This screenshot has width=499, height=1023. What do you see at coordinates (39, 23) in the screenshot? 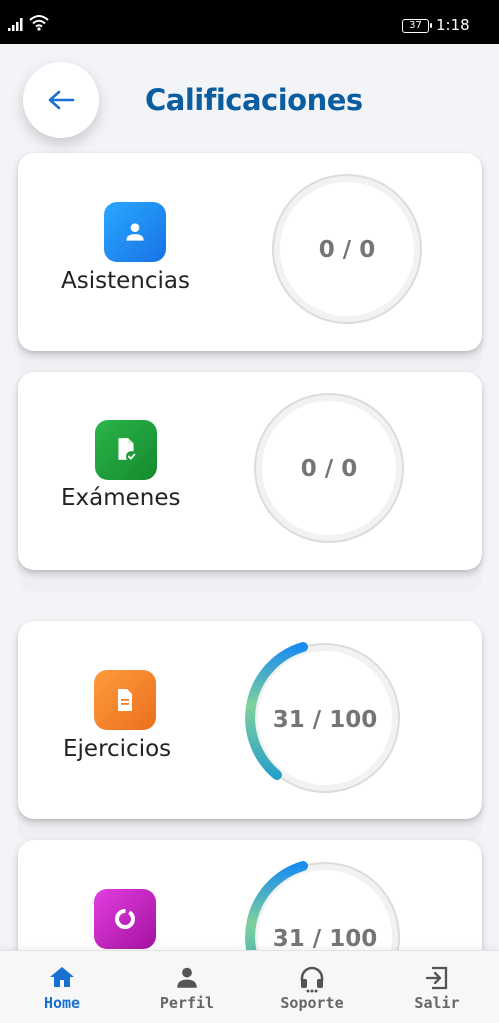
I see `wifi-icon` at bounding box center [39, 23].